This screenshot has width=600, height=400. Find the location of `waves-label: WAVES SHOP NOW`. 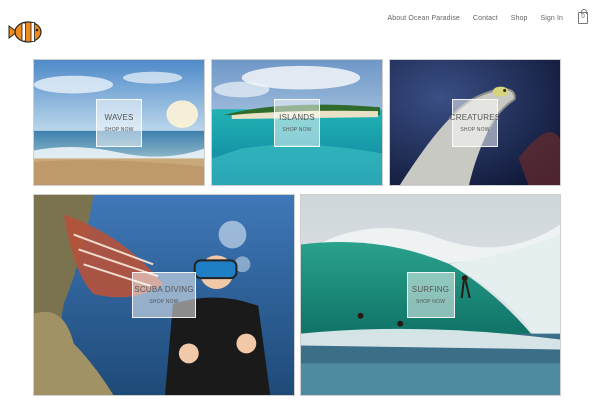

waves-label: WAVES SHOP NOW is located at coordinates (119, 122).